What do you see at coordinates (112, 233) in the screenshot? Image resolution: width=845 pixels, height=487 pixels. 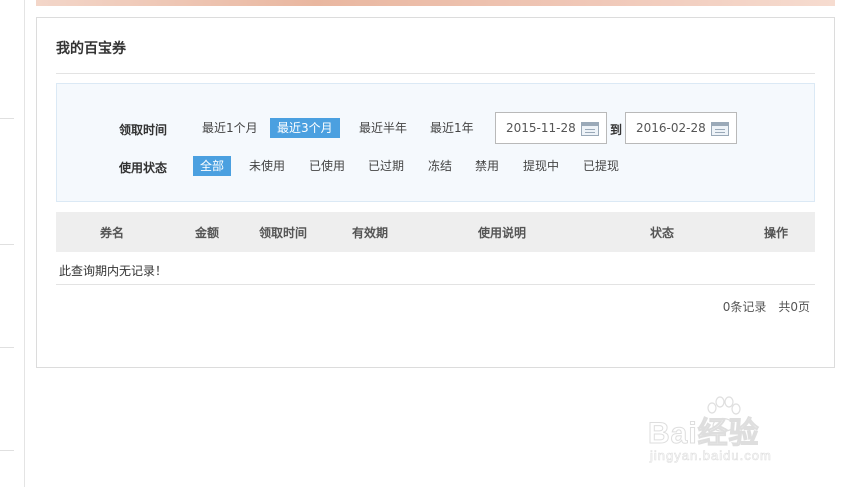 I see `column-header-coupon-name: 券名` at bounding box center [112, 233].